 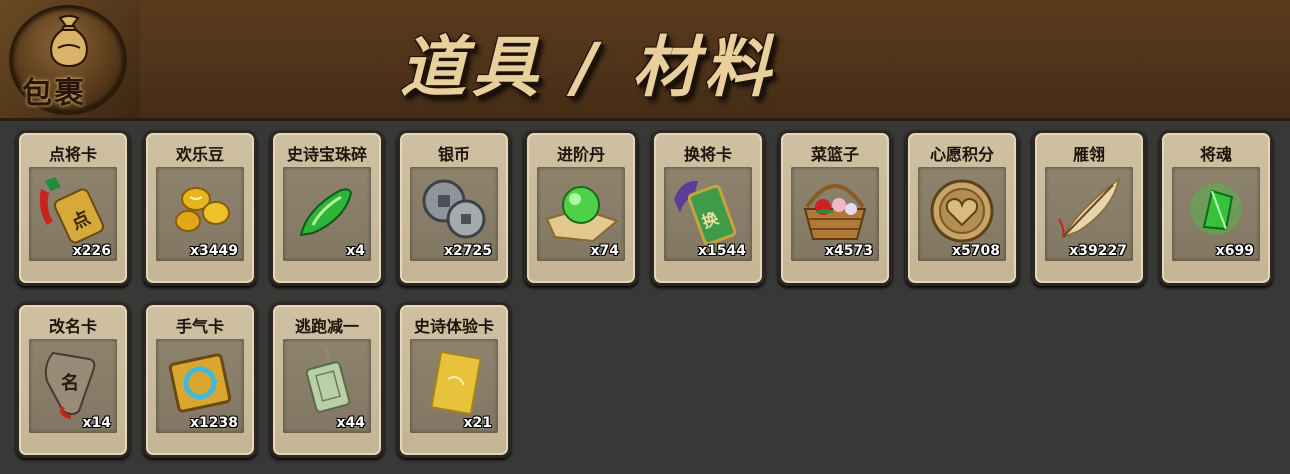 I want to click on item-count: x21, so click(x=477, y=423).